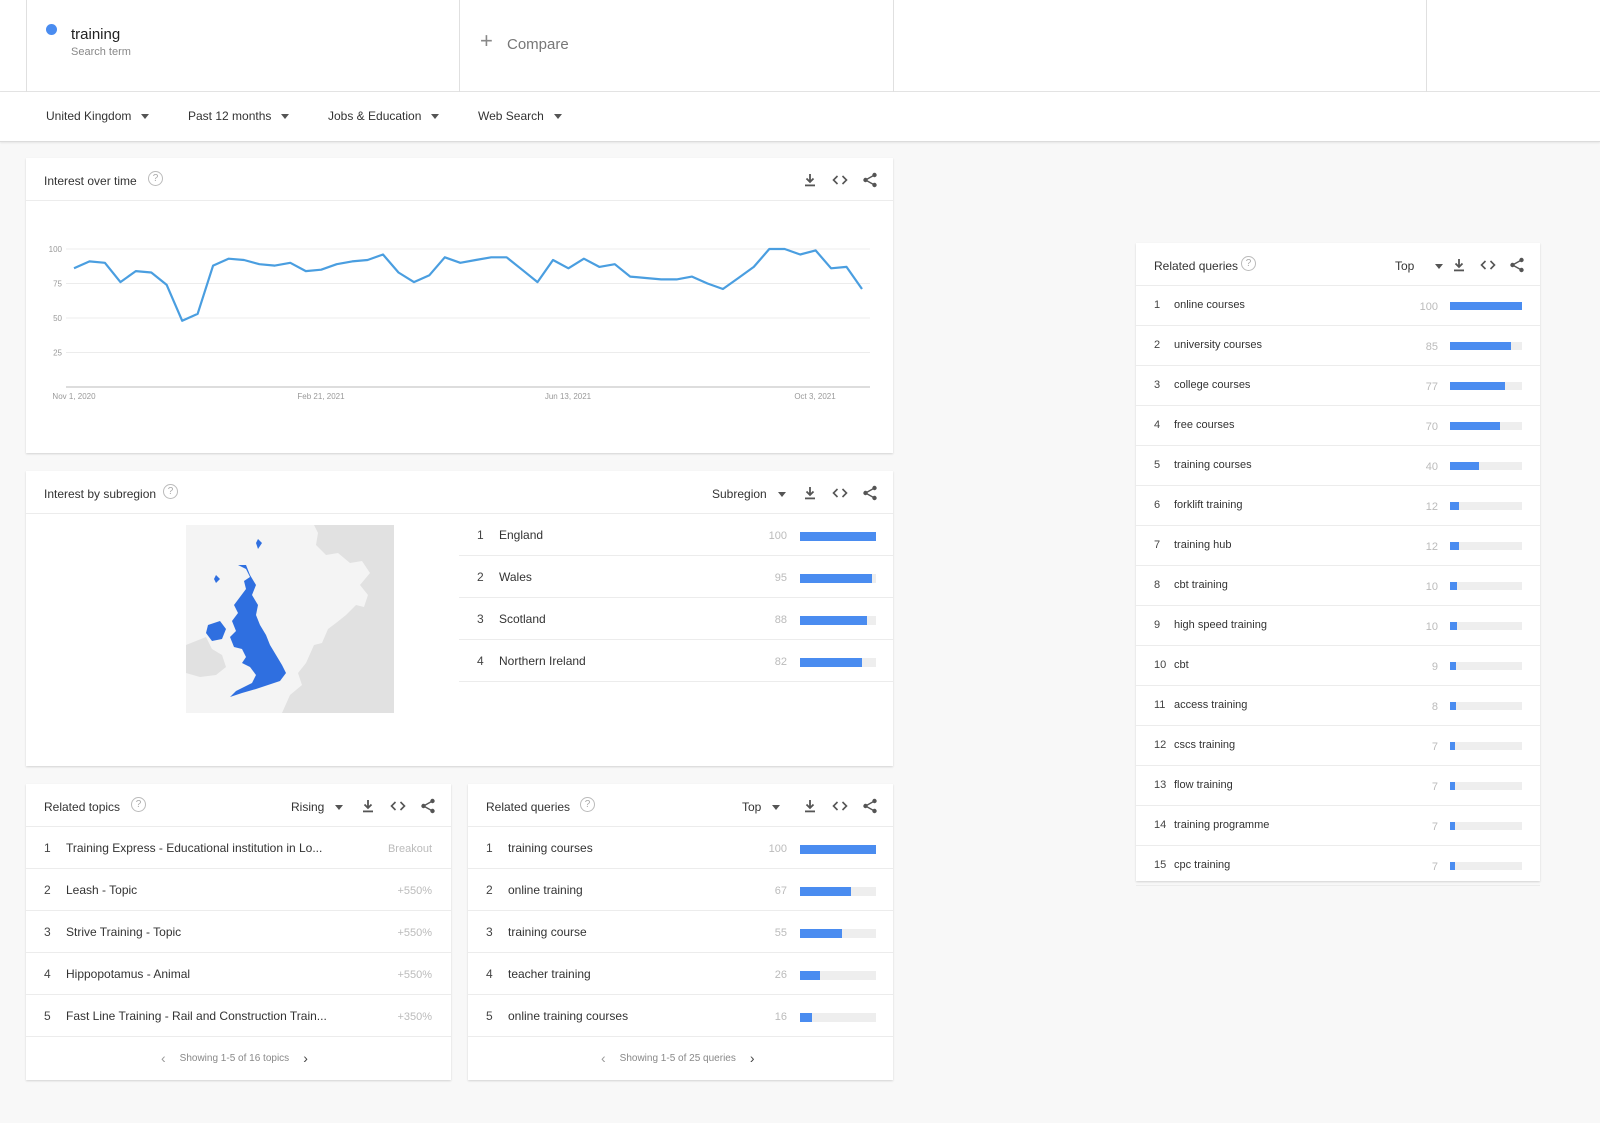  What do you see at coordinates (749, 494) in the screenshot?
I see `subregion-dropdown: Subregion` at bounding box center [749, 494].